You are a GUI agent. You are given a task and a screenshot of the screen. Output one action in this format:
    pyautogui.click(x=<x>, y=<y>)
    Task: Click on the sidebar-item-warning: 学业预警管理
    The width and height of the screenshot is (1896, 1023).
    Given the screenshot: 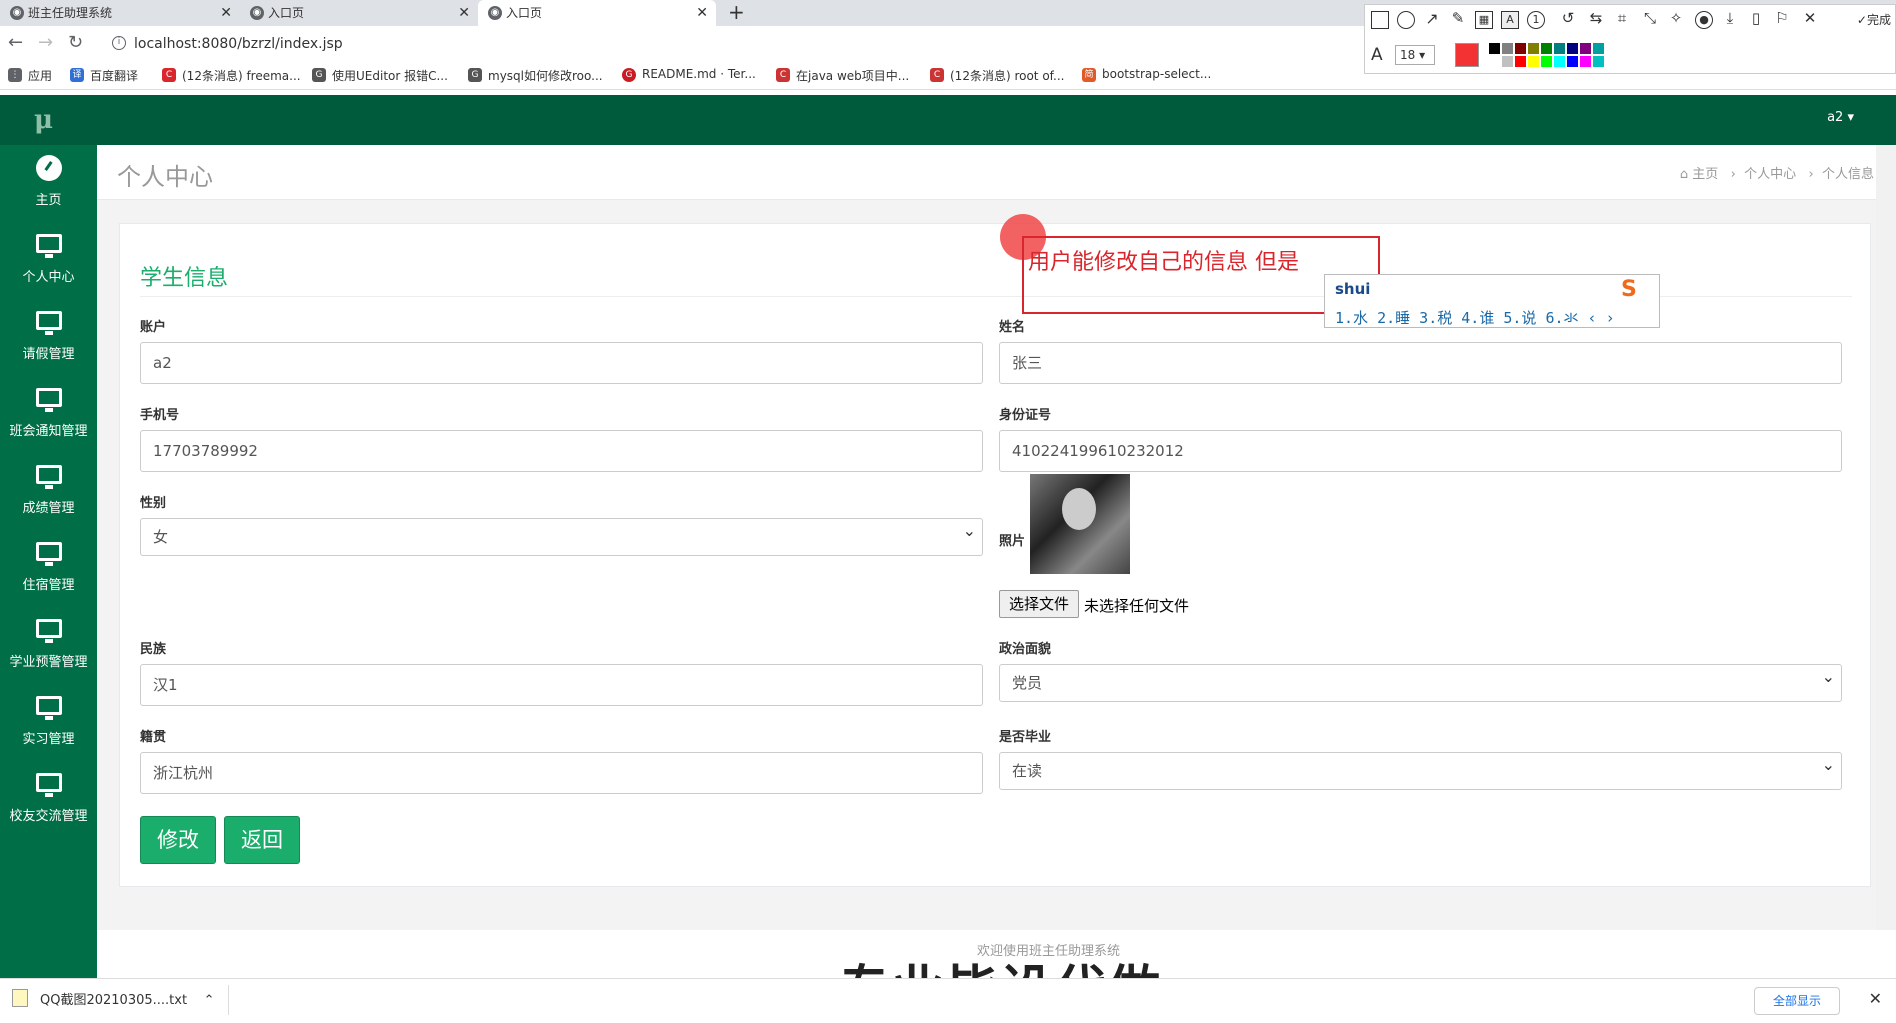 What is the action you would take?
    pyautogui.click(x=48, y=645)
    